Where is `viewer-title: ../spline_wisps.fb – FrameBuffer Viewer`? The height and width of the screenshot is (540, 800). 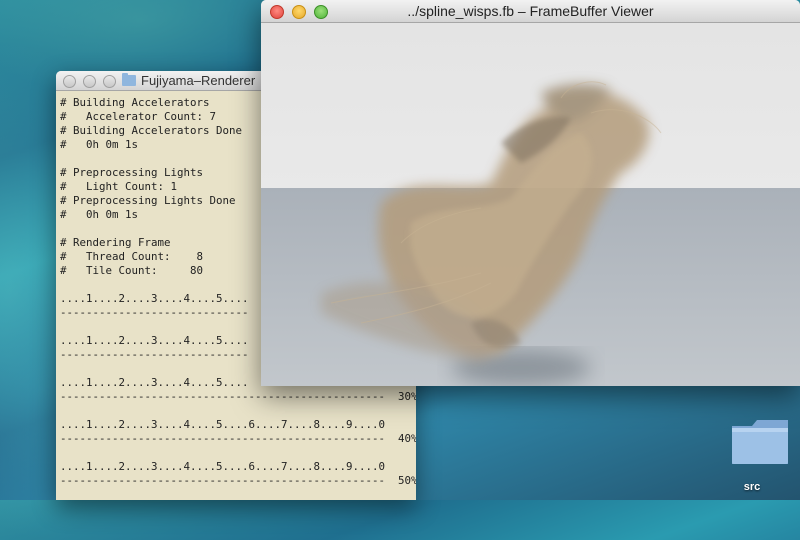
viewer-title: ../spline_wisps.fb – FrameBuffer Viewer is located at coordinates (530, 11).